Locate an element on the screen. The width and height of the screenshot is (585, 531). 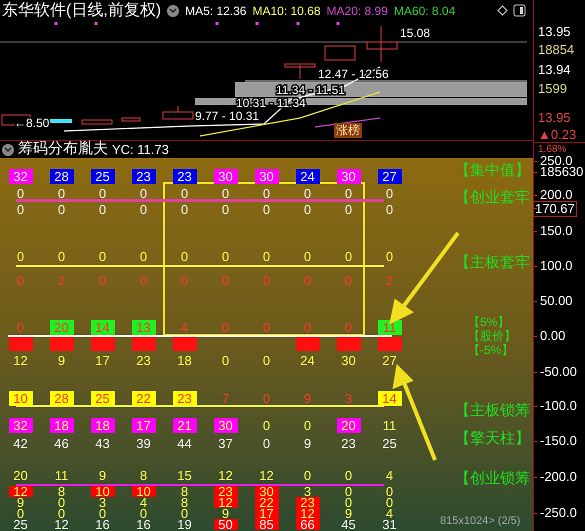
panel-icon is located at coordinates (519, 10).